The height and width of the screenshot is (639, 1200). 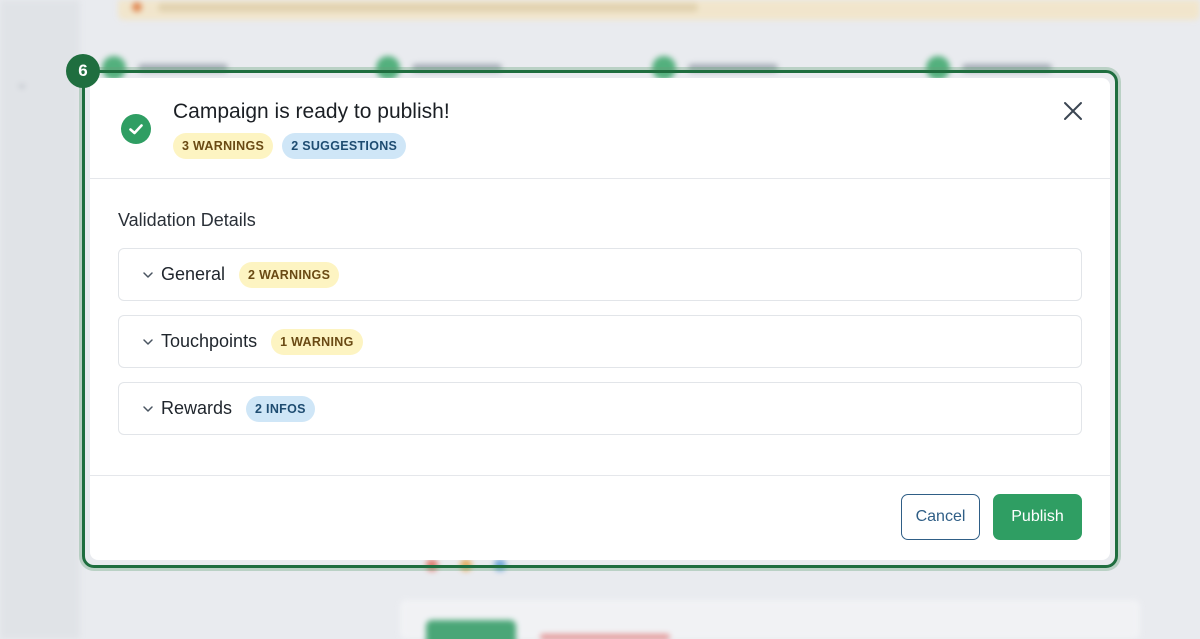 What do you see at coordinates (344, 146) in the screenshot?
I see `suggestions-badge: 2 SUGGESTIONS` at bounding box center [344, 146].